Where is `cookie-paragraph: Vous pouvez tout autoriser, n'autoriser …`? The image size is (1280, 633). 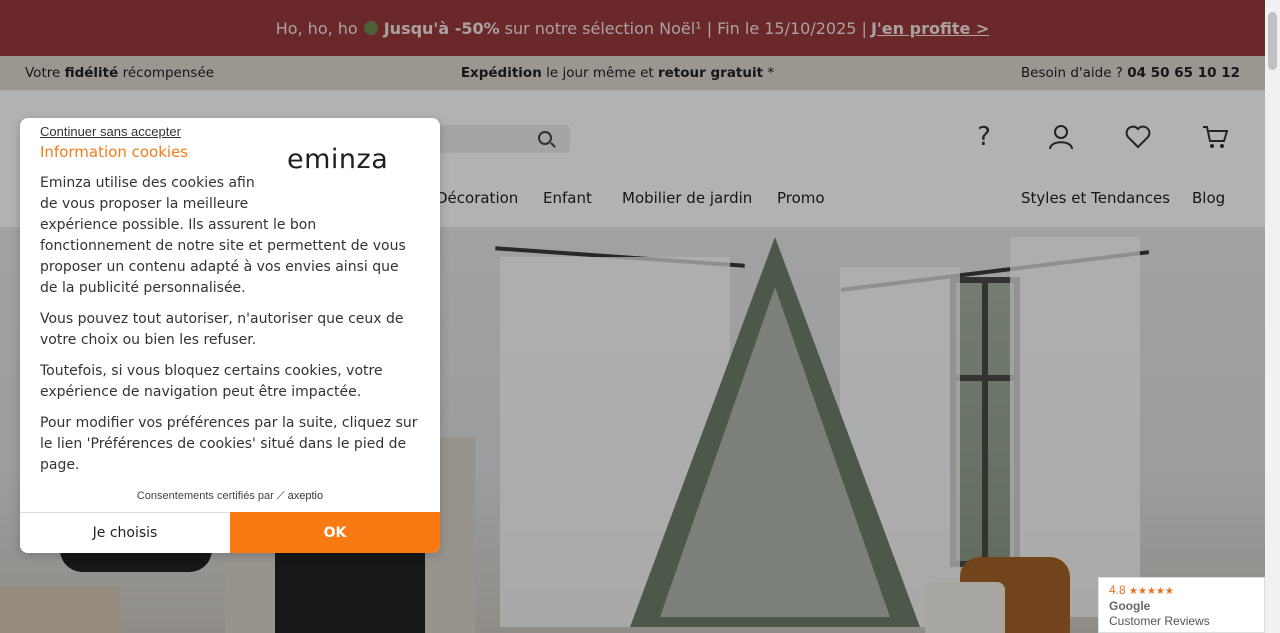
cookie-paragraph: Vous pouvez tout autoriser, n'autoriser … is located at coordinates (222, 329).